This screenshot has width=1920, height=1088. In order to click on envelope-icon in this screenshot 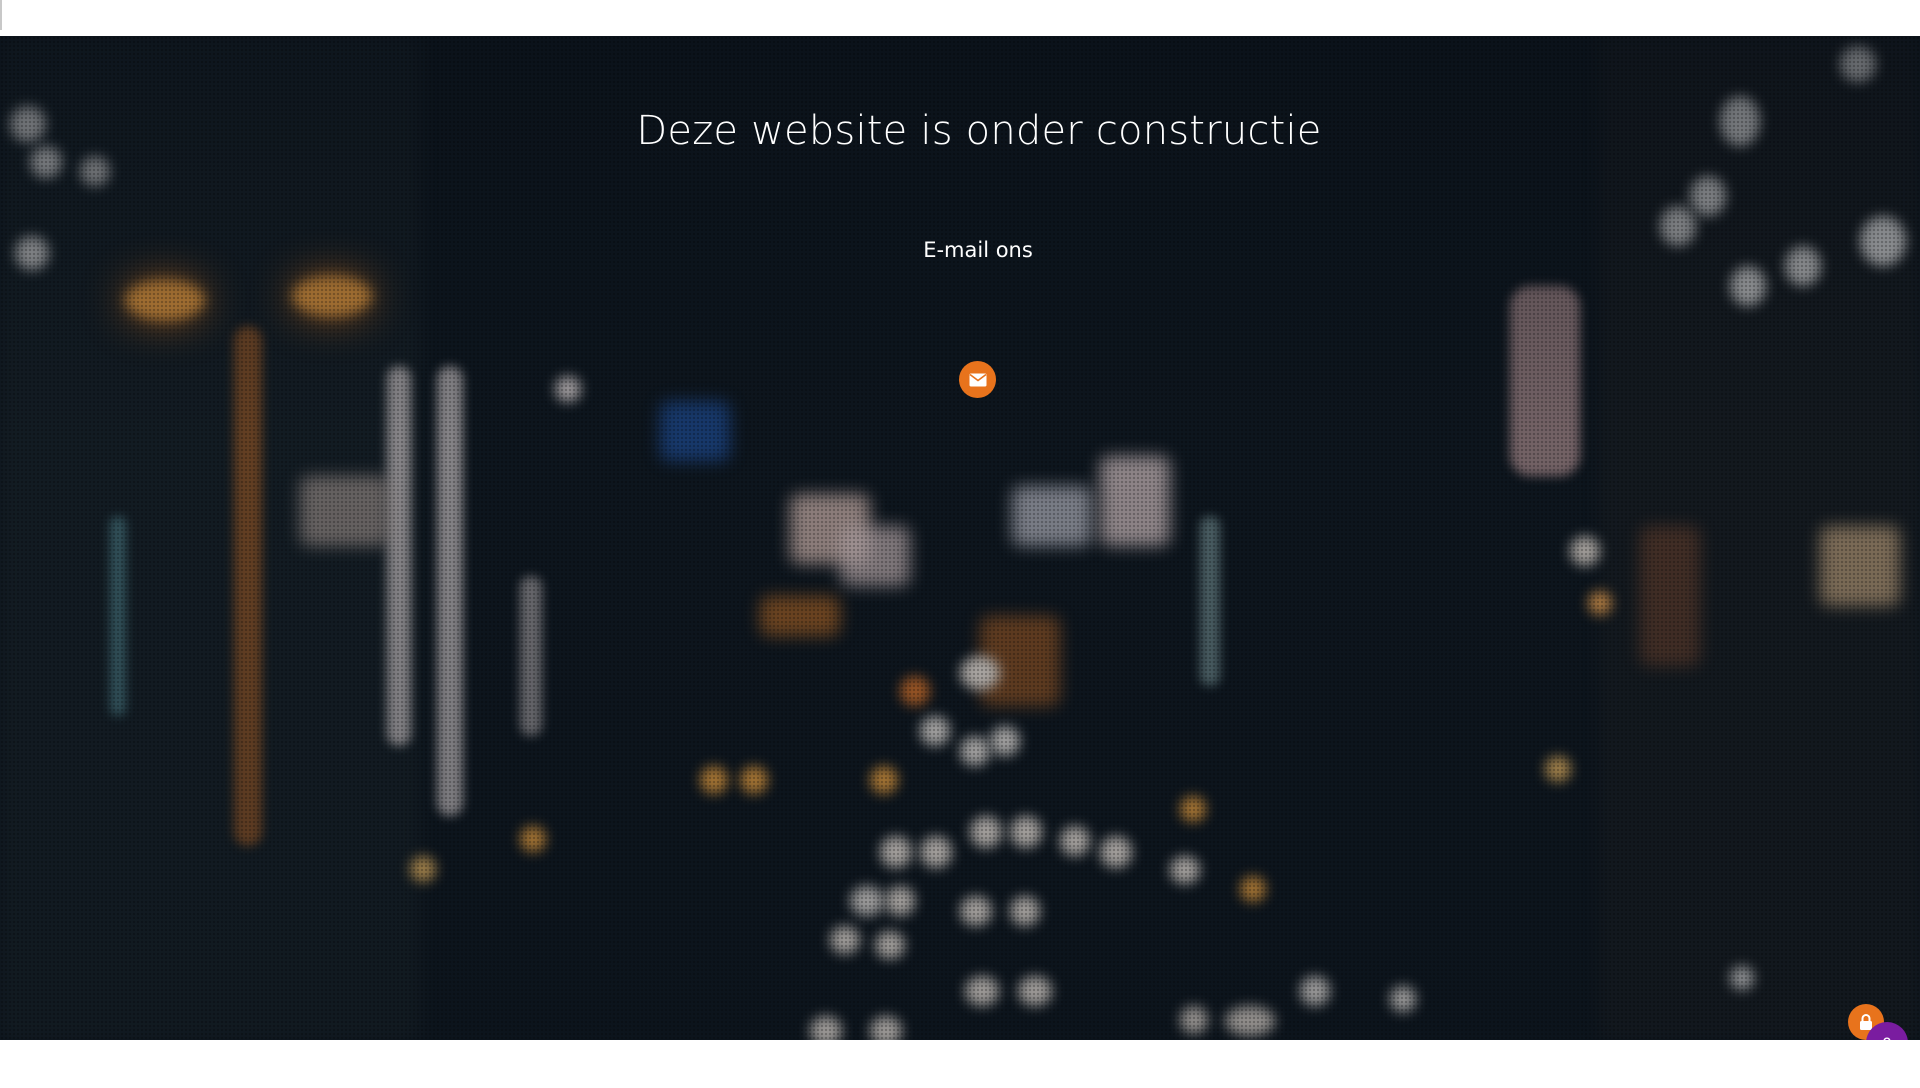, I will do `click(977, 379)`.